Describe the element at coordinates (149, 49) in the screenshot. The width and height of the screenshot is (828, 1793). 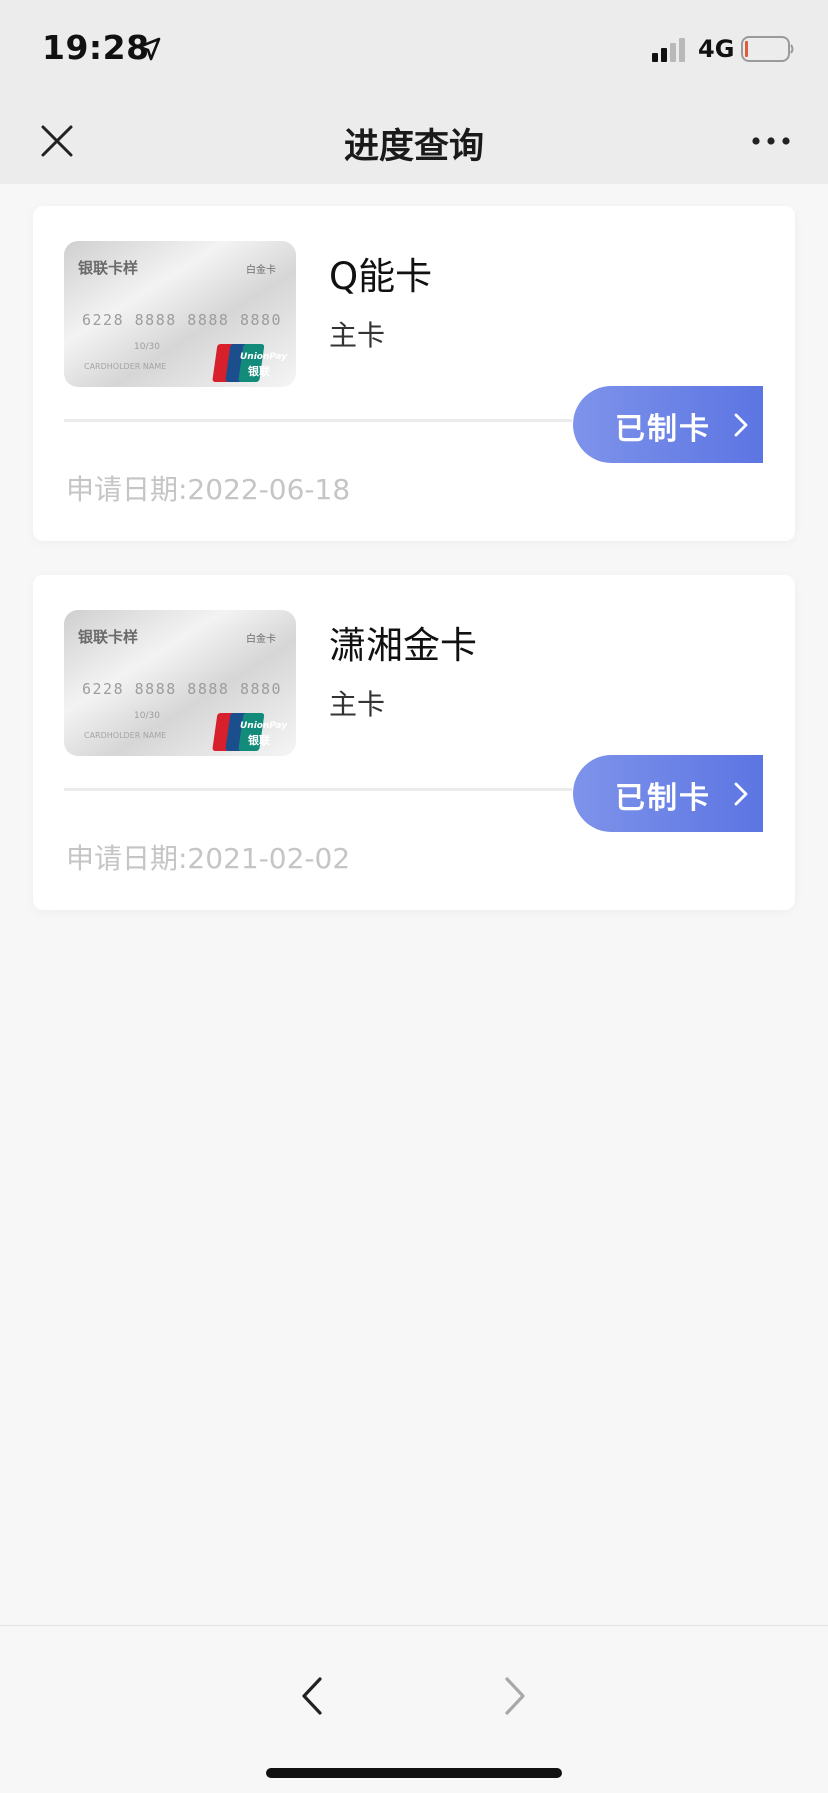
I see `location-arrow-icon` at that location.